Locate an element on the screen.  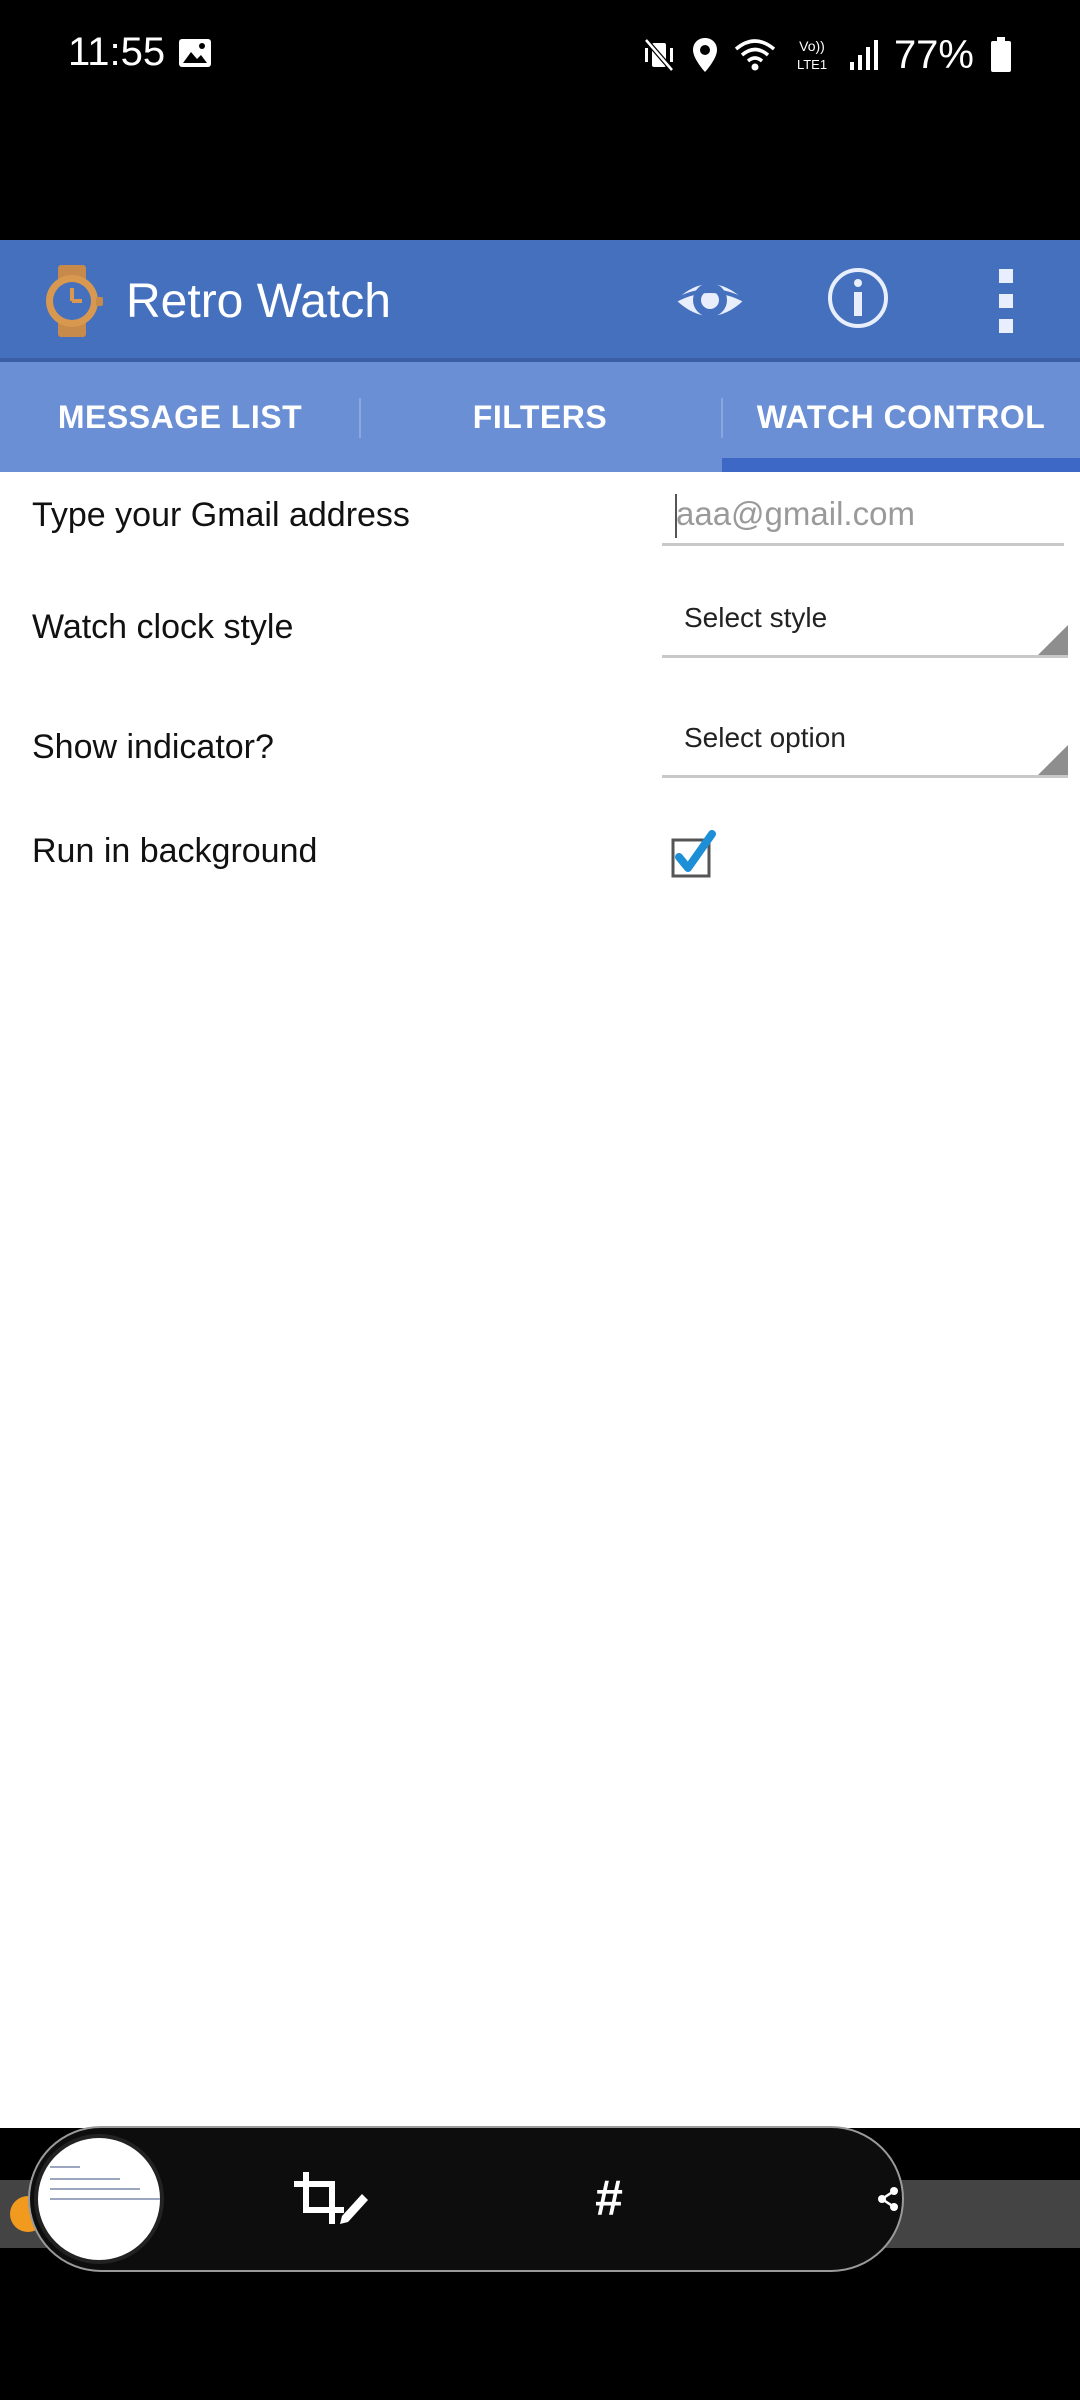
tab-label: WATCH CONTROL is located at coordinates (901, 416).